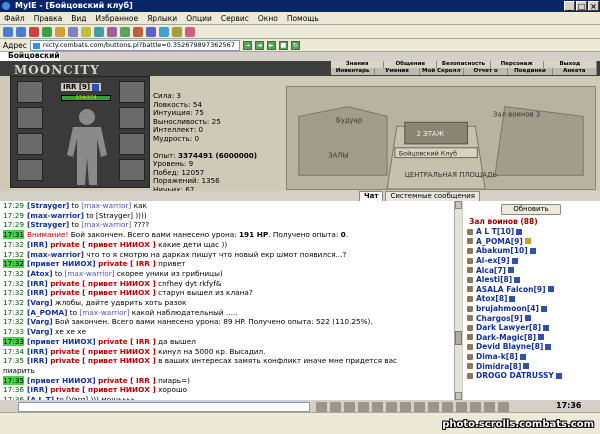 The height and width of the screenshot is (434, 600). Describe the element at coordinates (447, 407) in the screenshot. I see `book-icon` at that location.